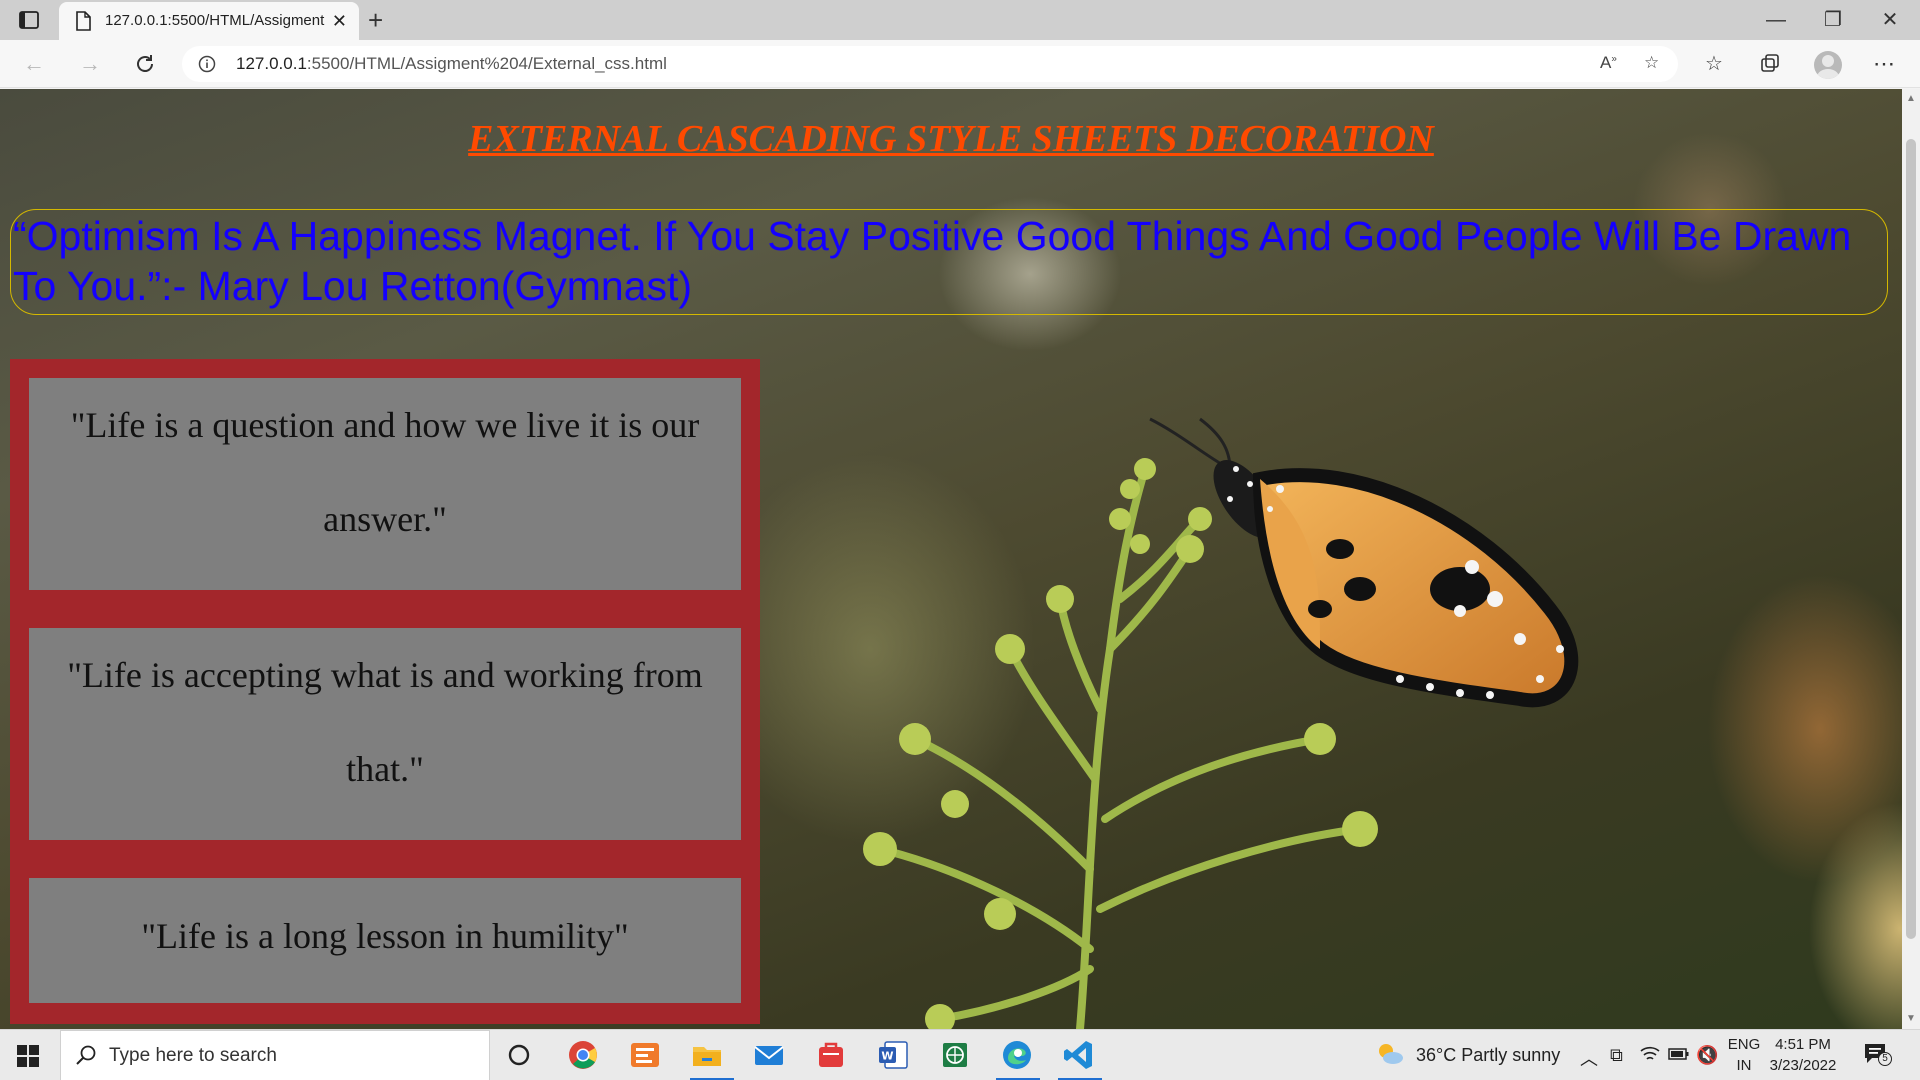 The width and height of the screenshot is (1920, 1080). What do you see at coordinates (1616, 1055) in the screenshot?
I see `meet-now-icon: ⧉` at bounding box center [1616, 1055].